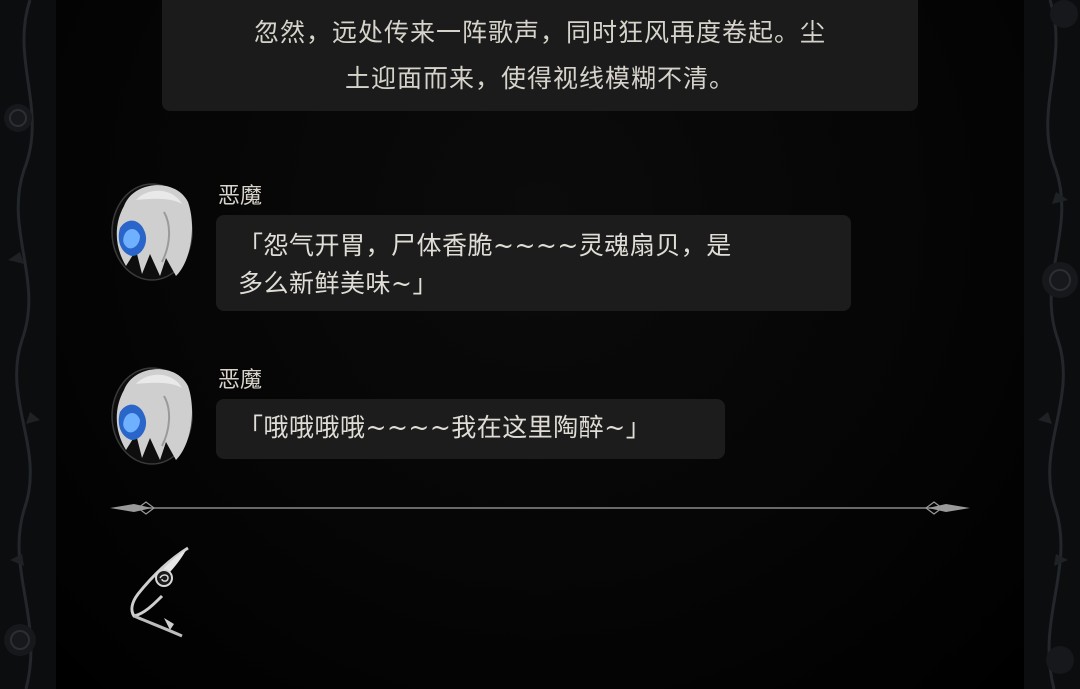 The width and height of the screenshot is (1080, 689). I want to click on quill-rose-icon, so click(162, 592).